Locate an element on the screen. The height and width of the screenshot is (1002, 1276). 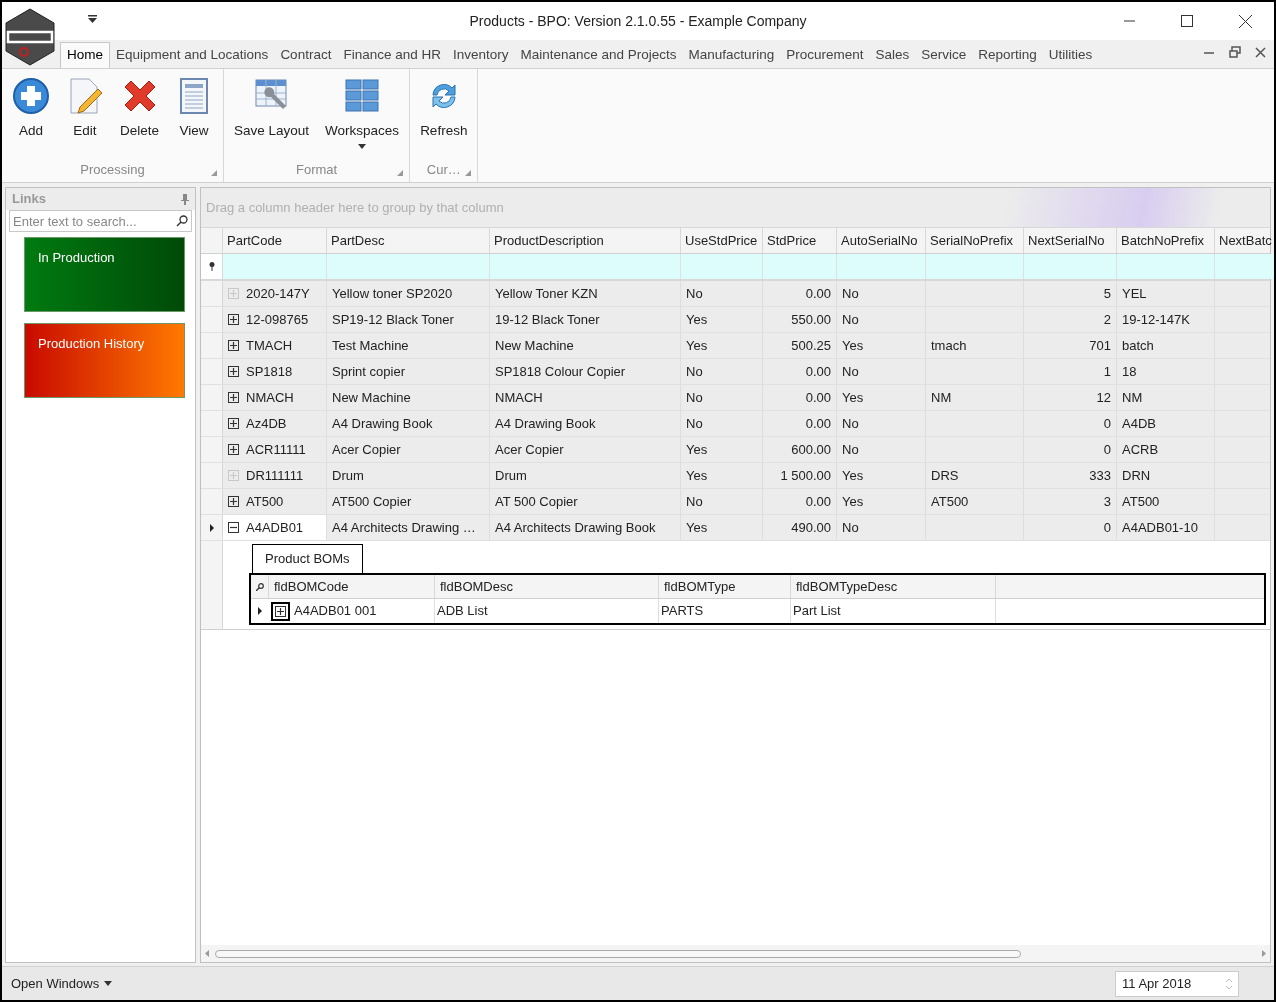
ribbon-tab: Sales is located at coordinates (892, 55).